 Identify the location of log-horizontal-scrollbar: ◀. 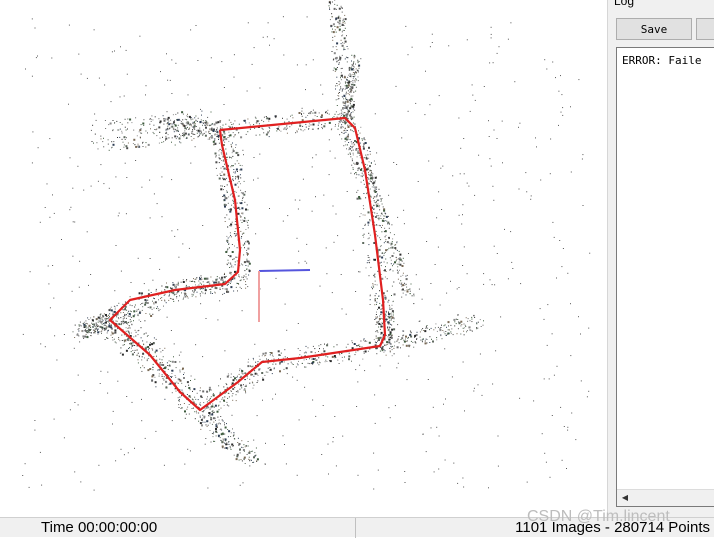
(665, 497).